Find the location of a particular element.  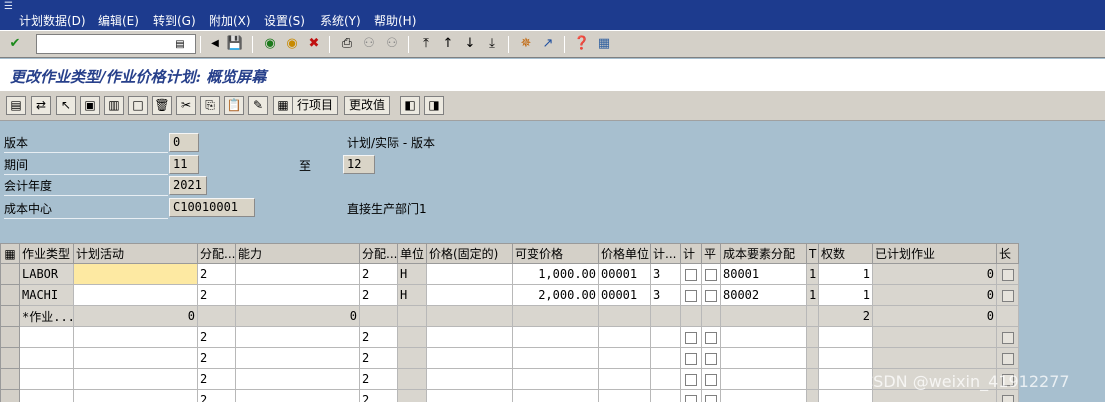

calc-indicator-input: 3 is located at coordinates (665, 295).